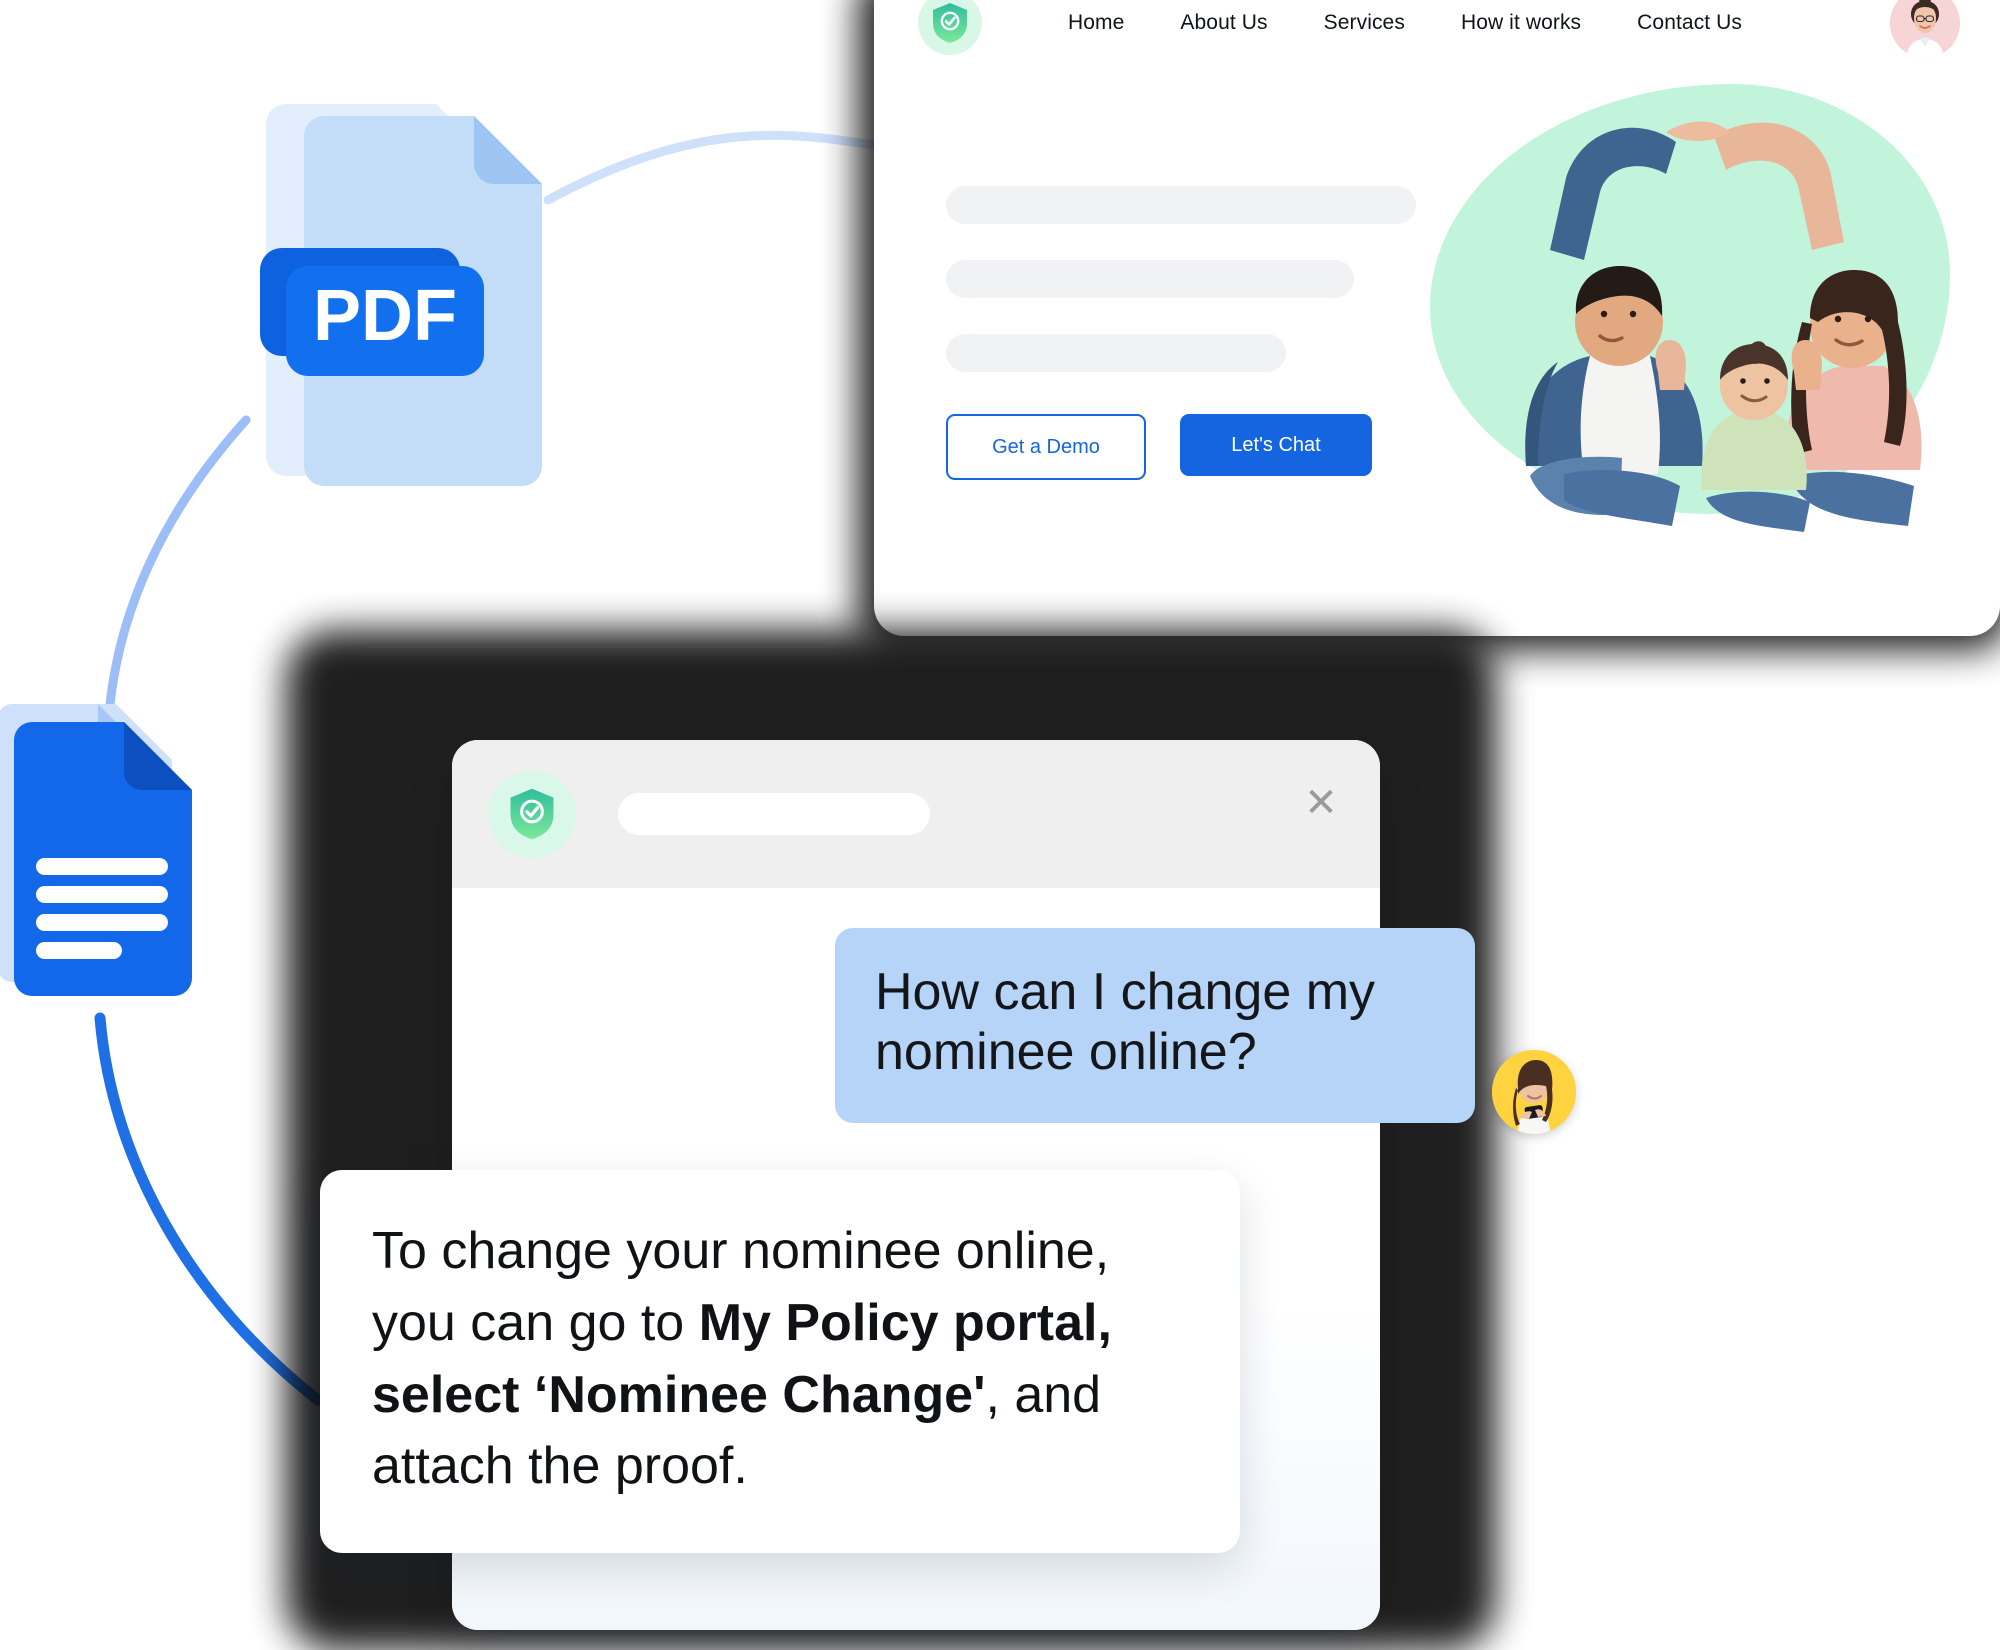 This screenshot has width=2000, height=1650. I want to click on chat-header: ✕, so click(916, 814).